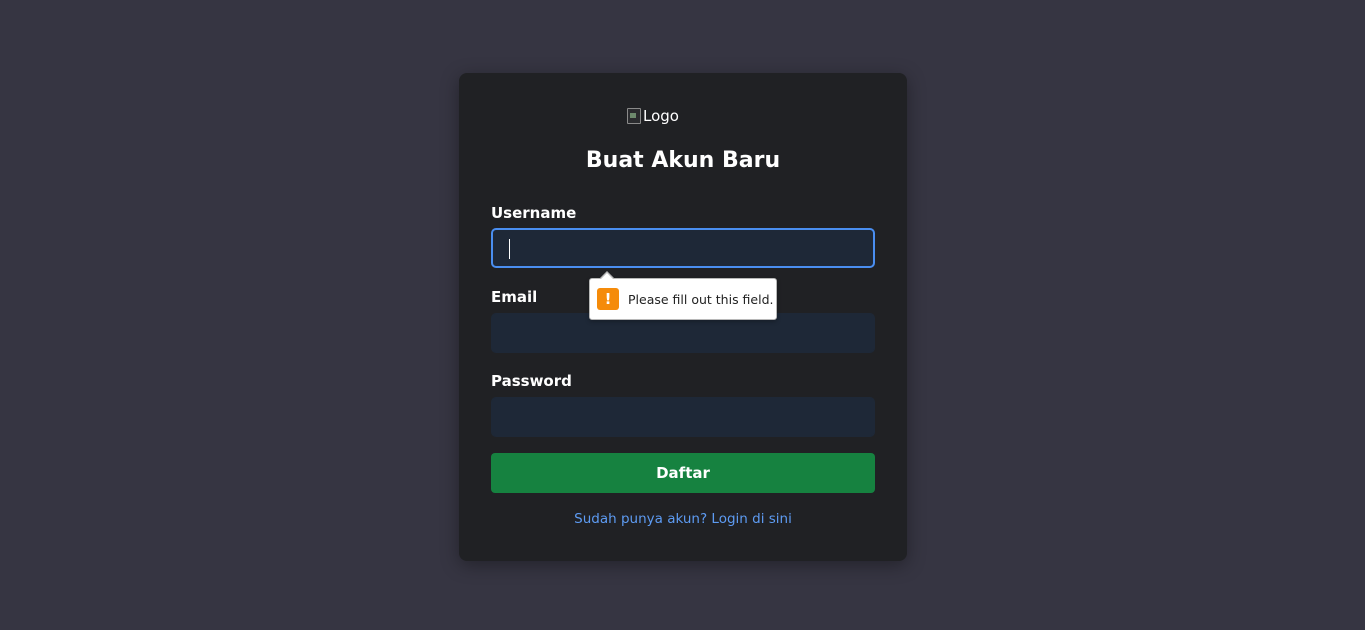 Image resolution: width=1365 pixels, height=630 pixels. What do you see at coordinates (514, 297) in the screenshot?
I see `email-label: Email` at bounding box center [514, 297].